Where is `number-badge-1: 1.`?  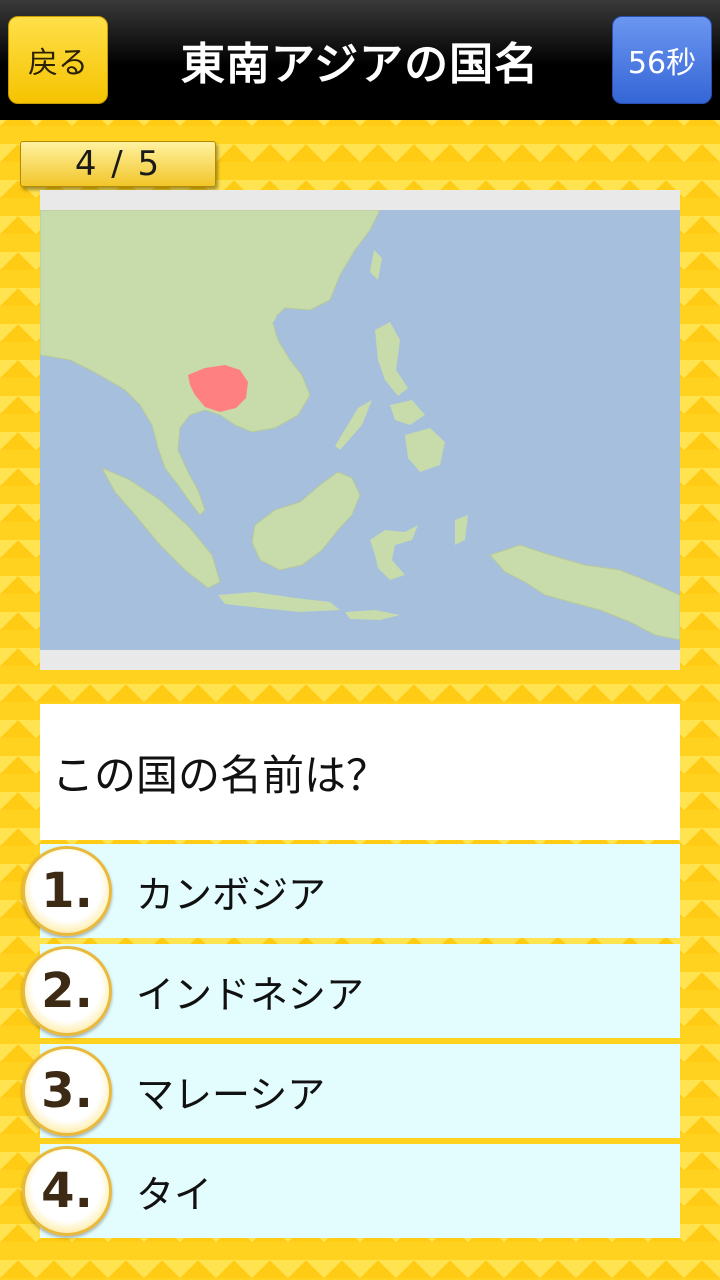 number-badge-1: 1. is located at coordinates (67, 891).